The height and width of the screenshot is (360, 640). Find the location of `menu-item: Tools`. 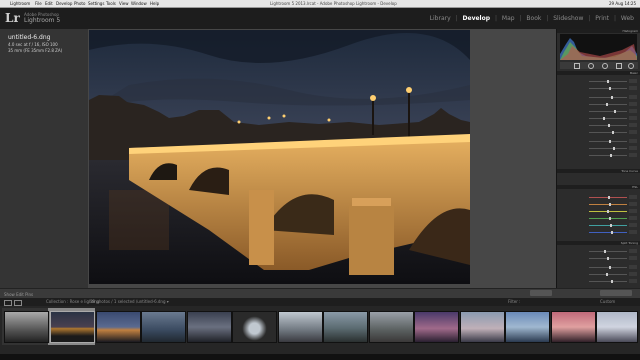

menu-item: Tools is located at coordinates (111, 3).